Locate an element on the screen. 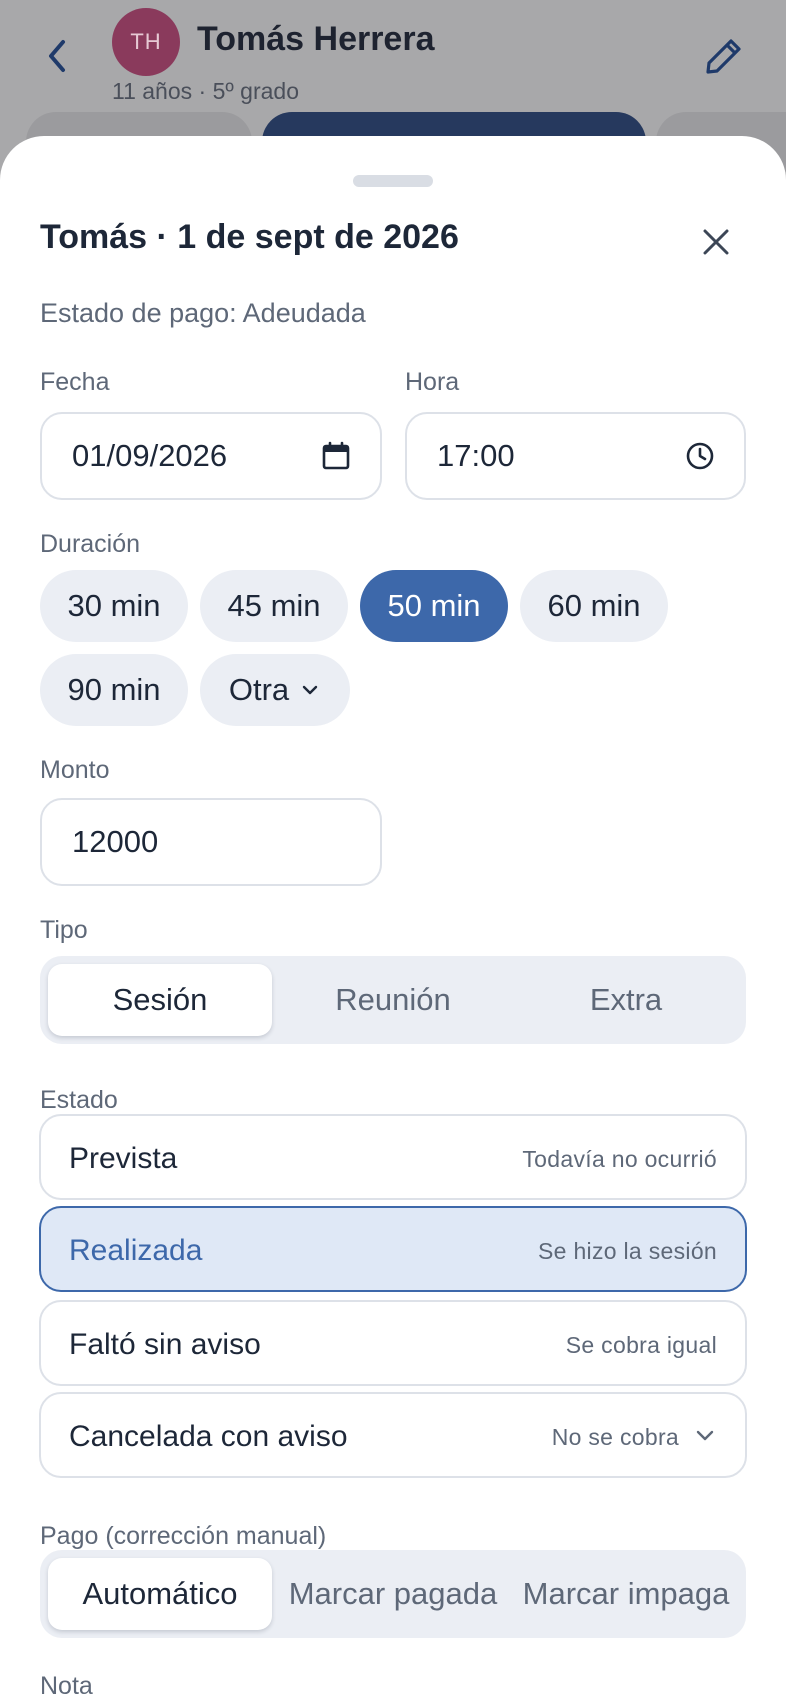  pencil-icon is located at coordinates (723, 56).